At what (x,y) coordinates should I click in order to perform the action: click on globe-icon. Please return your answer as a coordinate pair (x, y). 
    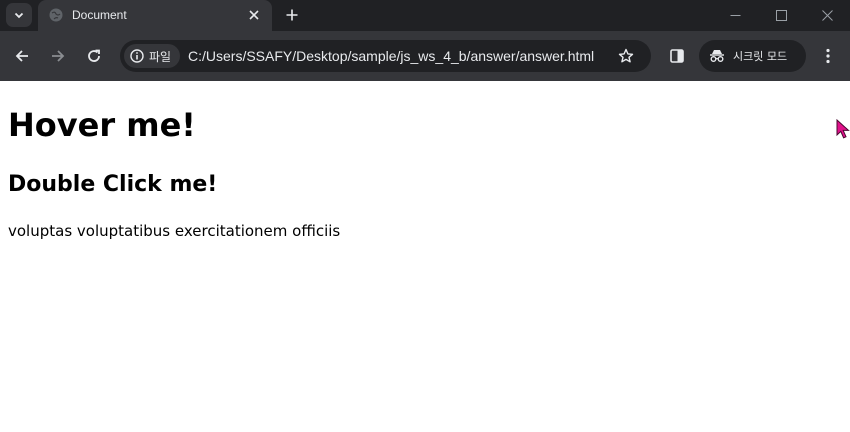
    Looking at the image, I should click on (56, 15).